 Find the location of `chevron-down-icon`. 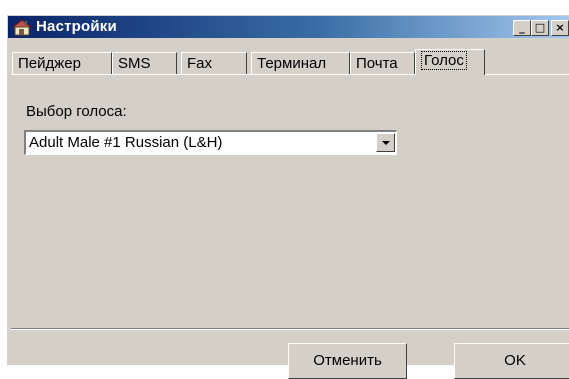

chevron-down-icon is located at coordinates (385, 142).